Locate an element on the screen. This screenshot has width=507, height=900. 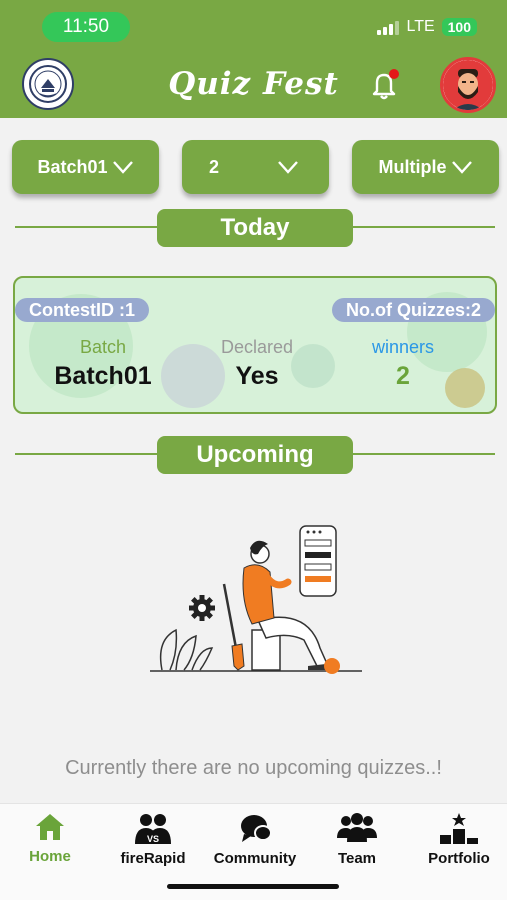
status-indicators: LTE 100 is located at coordinates (427, 27).